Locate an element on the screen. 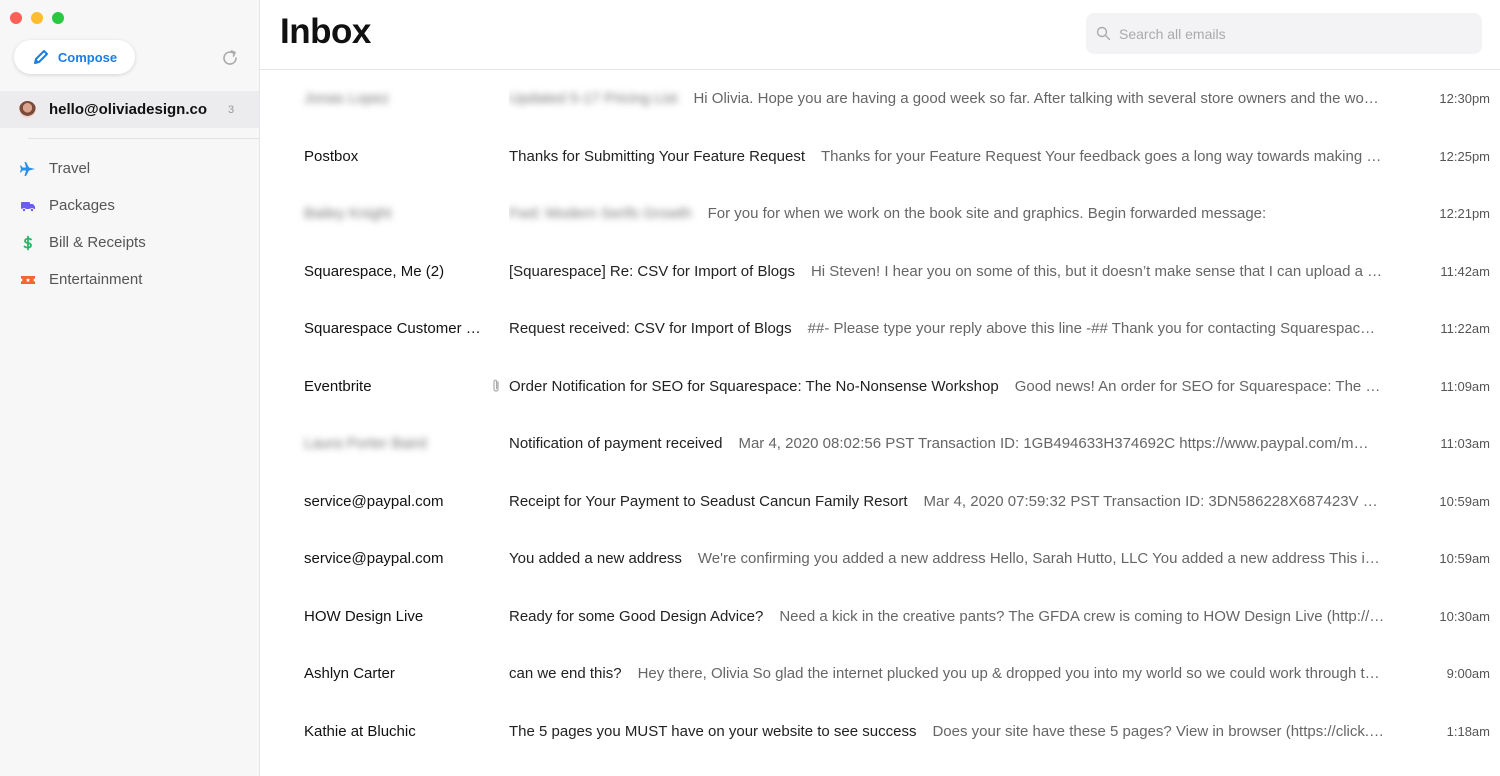 The width and height of the screenshot is (1500, 776). sidebar-item-label: Packages is located at coordinates (82, 205).